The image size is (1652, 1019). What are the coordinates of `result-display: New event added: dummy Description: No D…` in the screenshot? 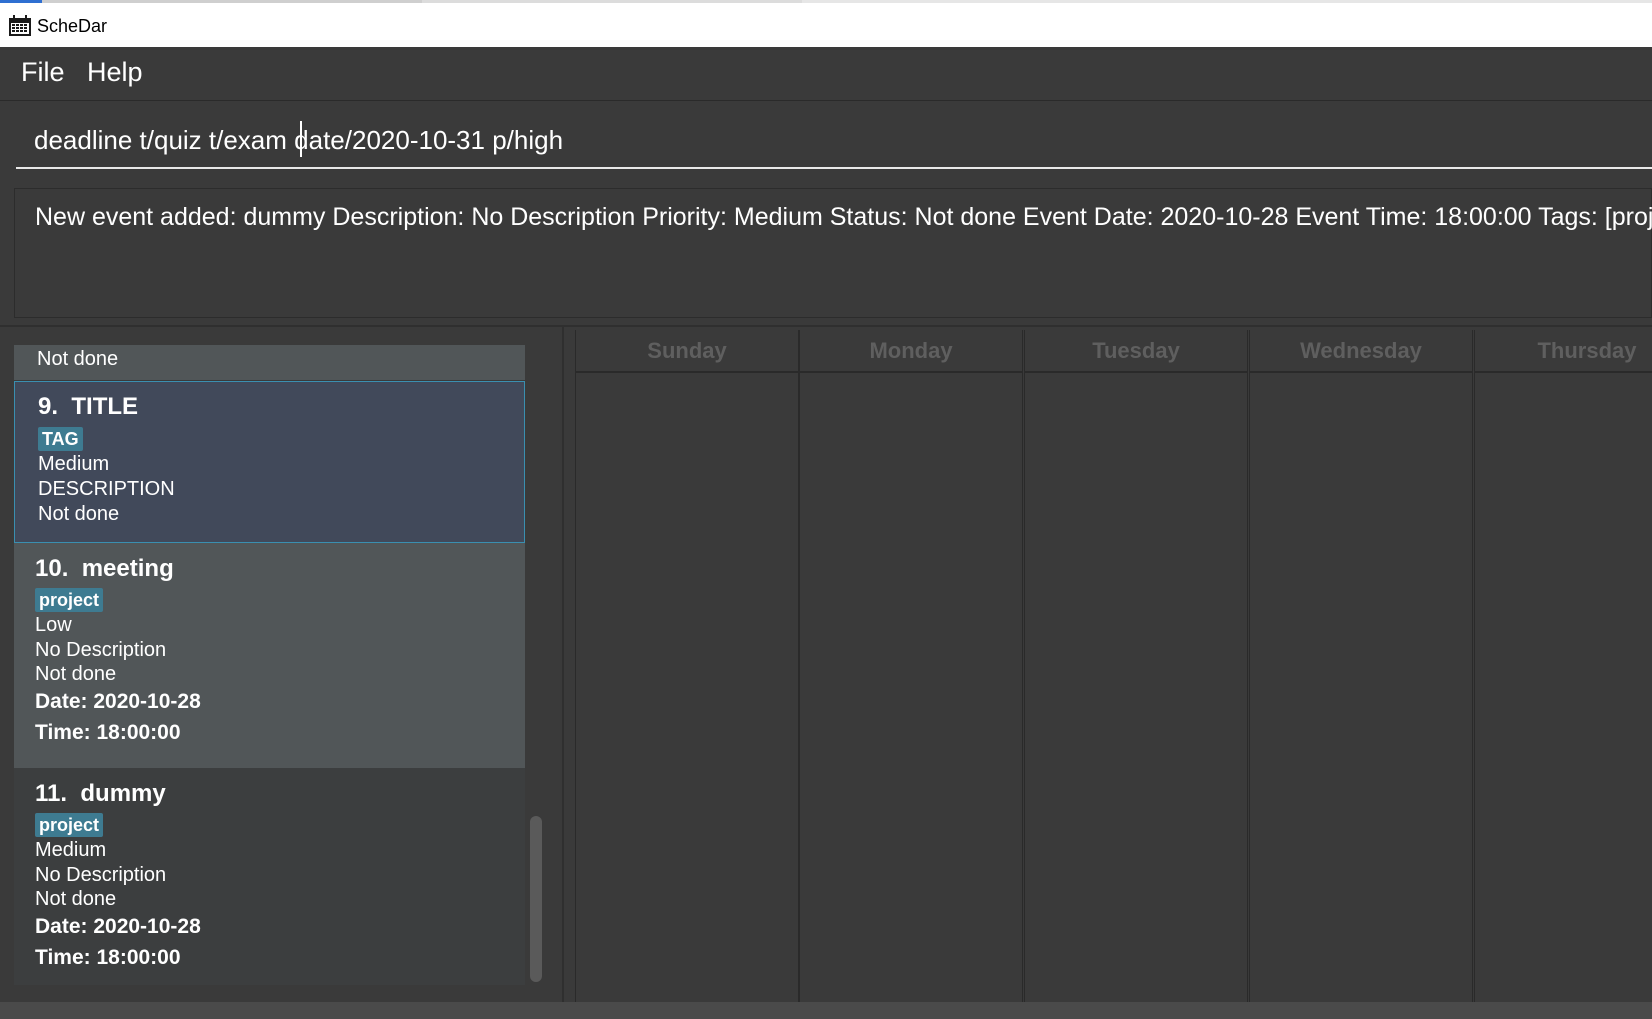 It's located at (833, 253).